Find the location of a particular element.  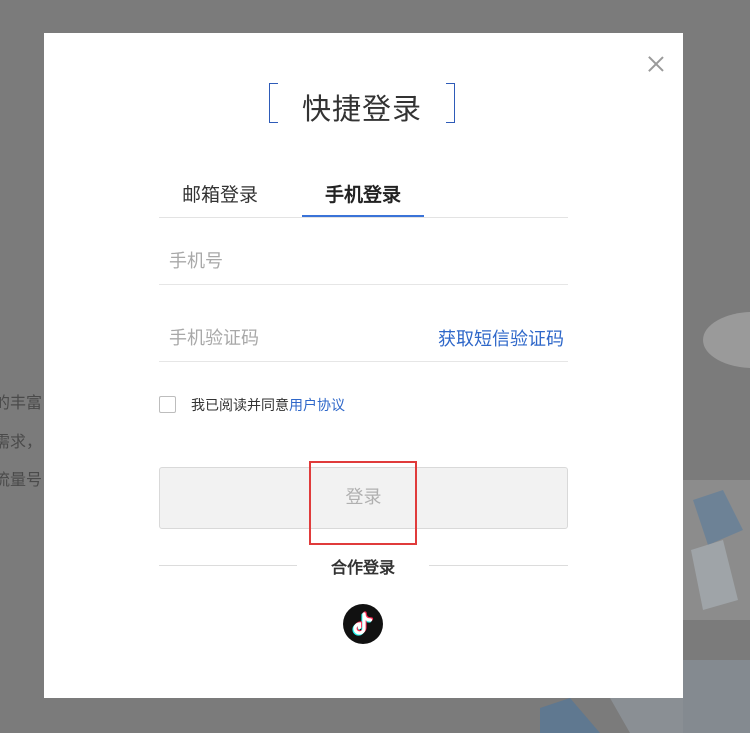

right-bracket-decoration is located at coordinates (450, 103).